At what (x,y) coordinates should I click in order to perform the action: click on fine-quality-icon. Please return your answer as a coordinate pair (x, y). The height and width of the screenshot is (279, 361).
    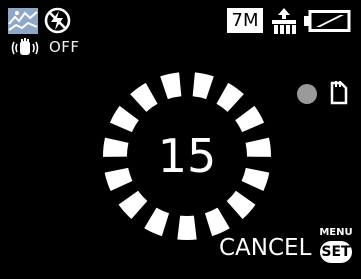
    Looking at the image, I should click on (284, 21).